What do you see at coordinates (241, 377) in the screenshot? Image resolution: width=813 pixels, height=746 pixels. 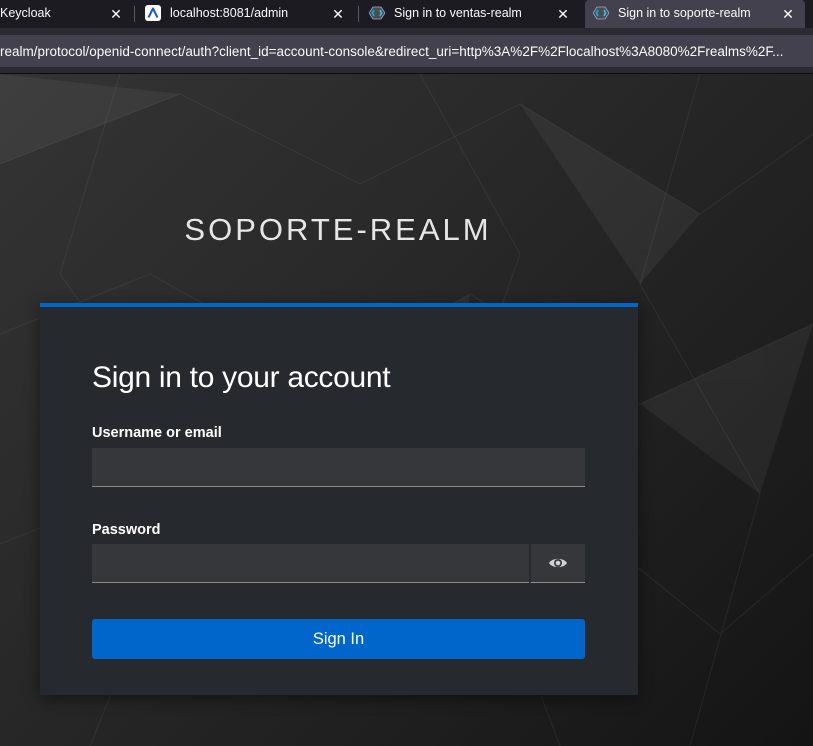 I see `page-title: Sign in to your account` at bounding box center [241, 377].